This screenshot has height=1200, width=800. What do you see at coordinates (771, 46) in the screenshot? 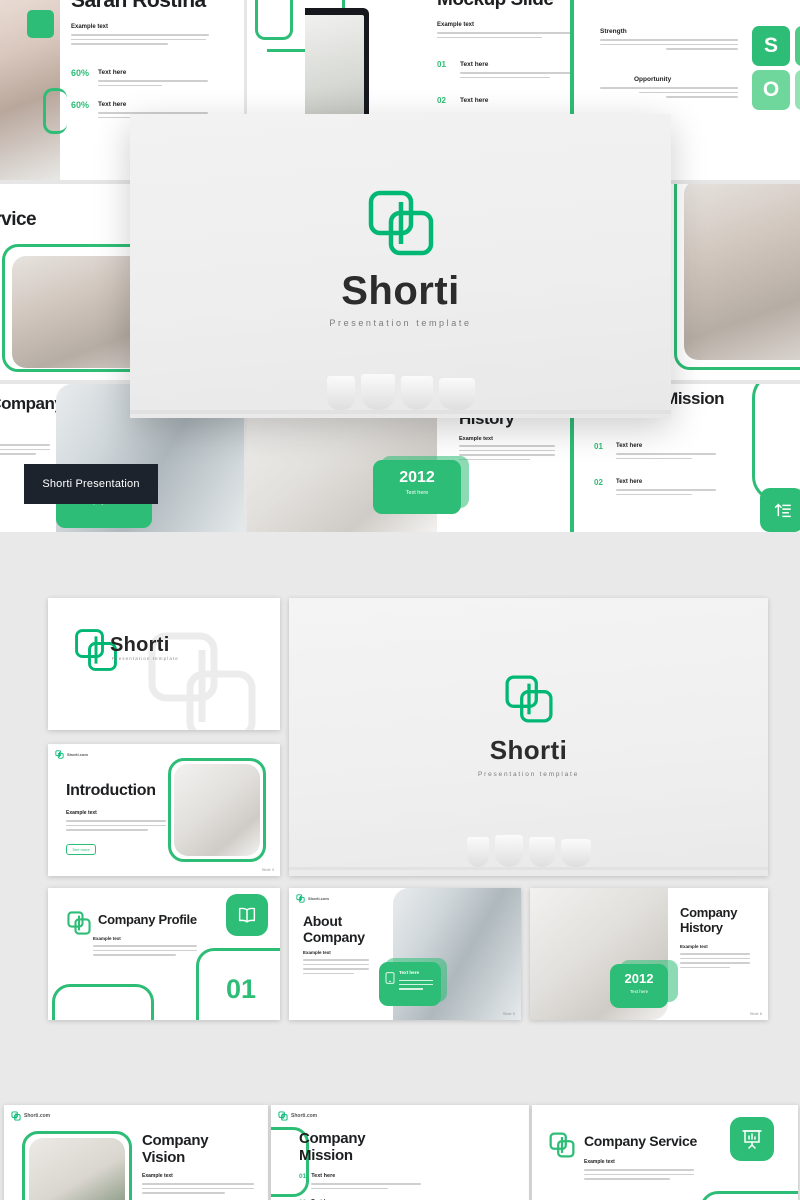
I see `swot-cell-s: S` at bounding box center [771, 46].